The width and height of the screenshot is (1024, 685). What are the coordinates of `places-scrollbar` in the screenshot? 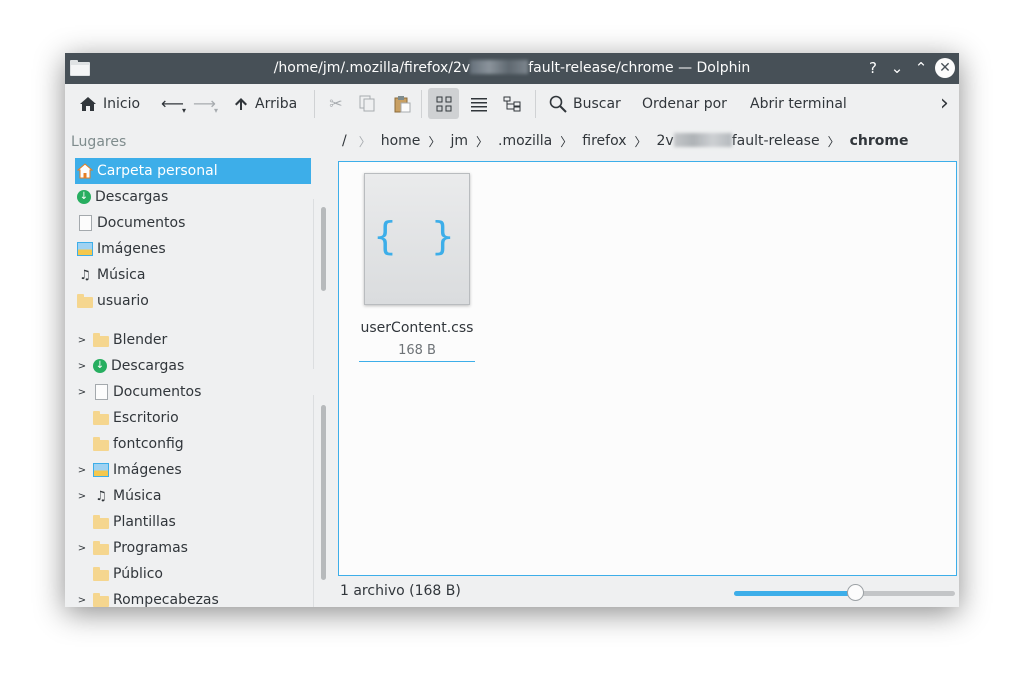 It's located at (323, 249).